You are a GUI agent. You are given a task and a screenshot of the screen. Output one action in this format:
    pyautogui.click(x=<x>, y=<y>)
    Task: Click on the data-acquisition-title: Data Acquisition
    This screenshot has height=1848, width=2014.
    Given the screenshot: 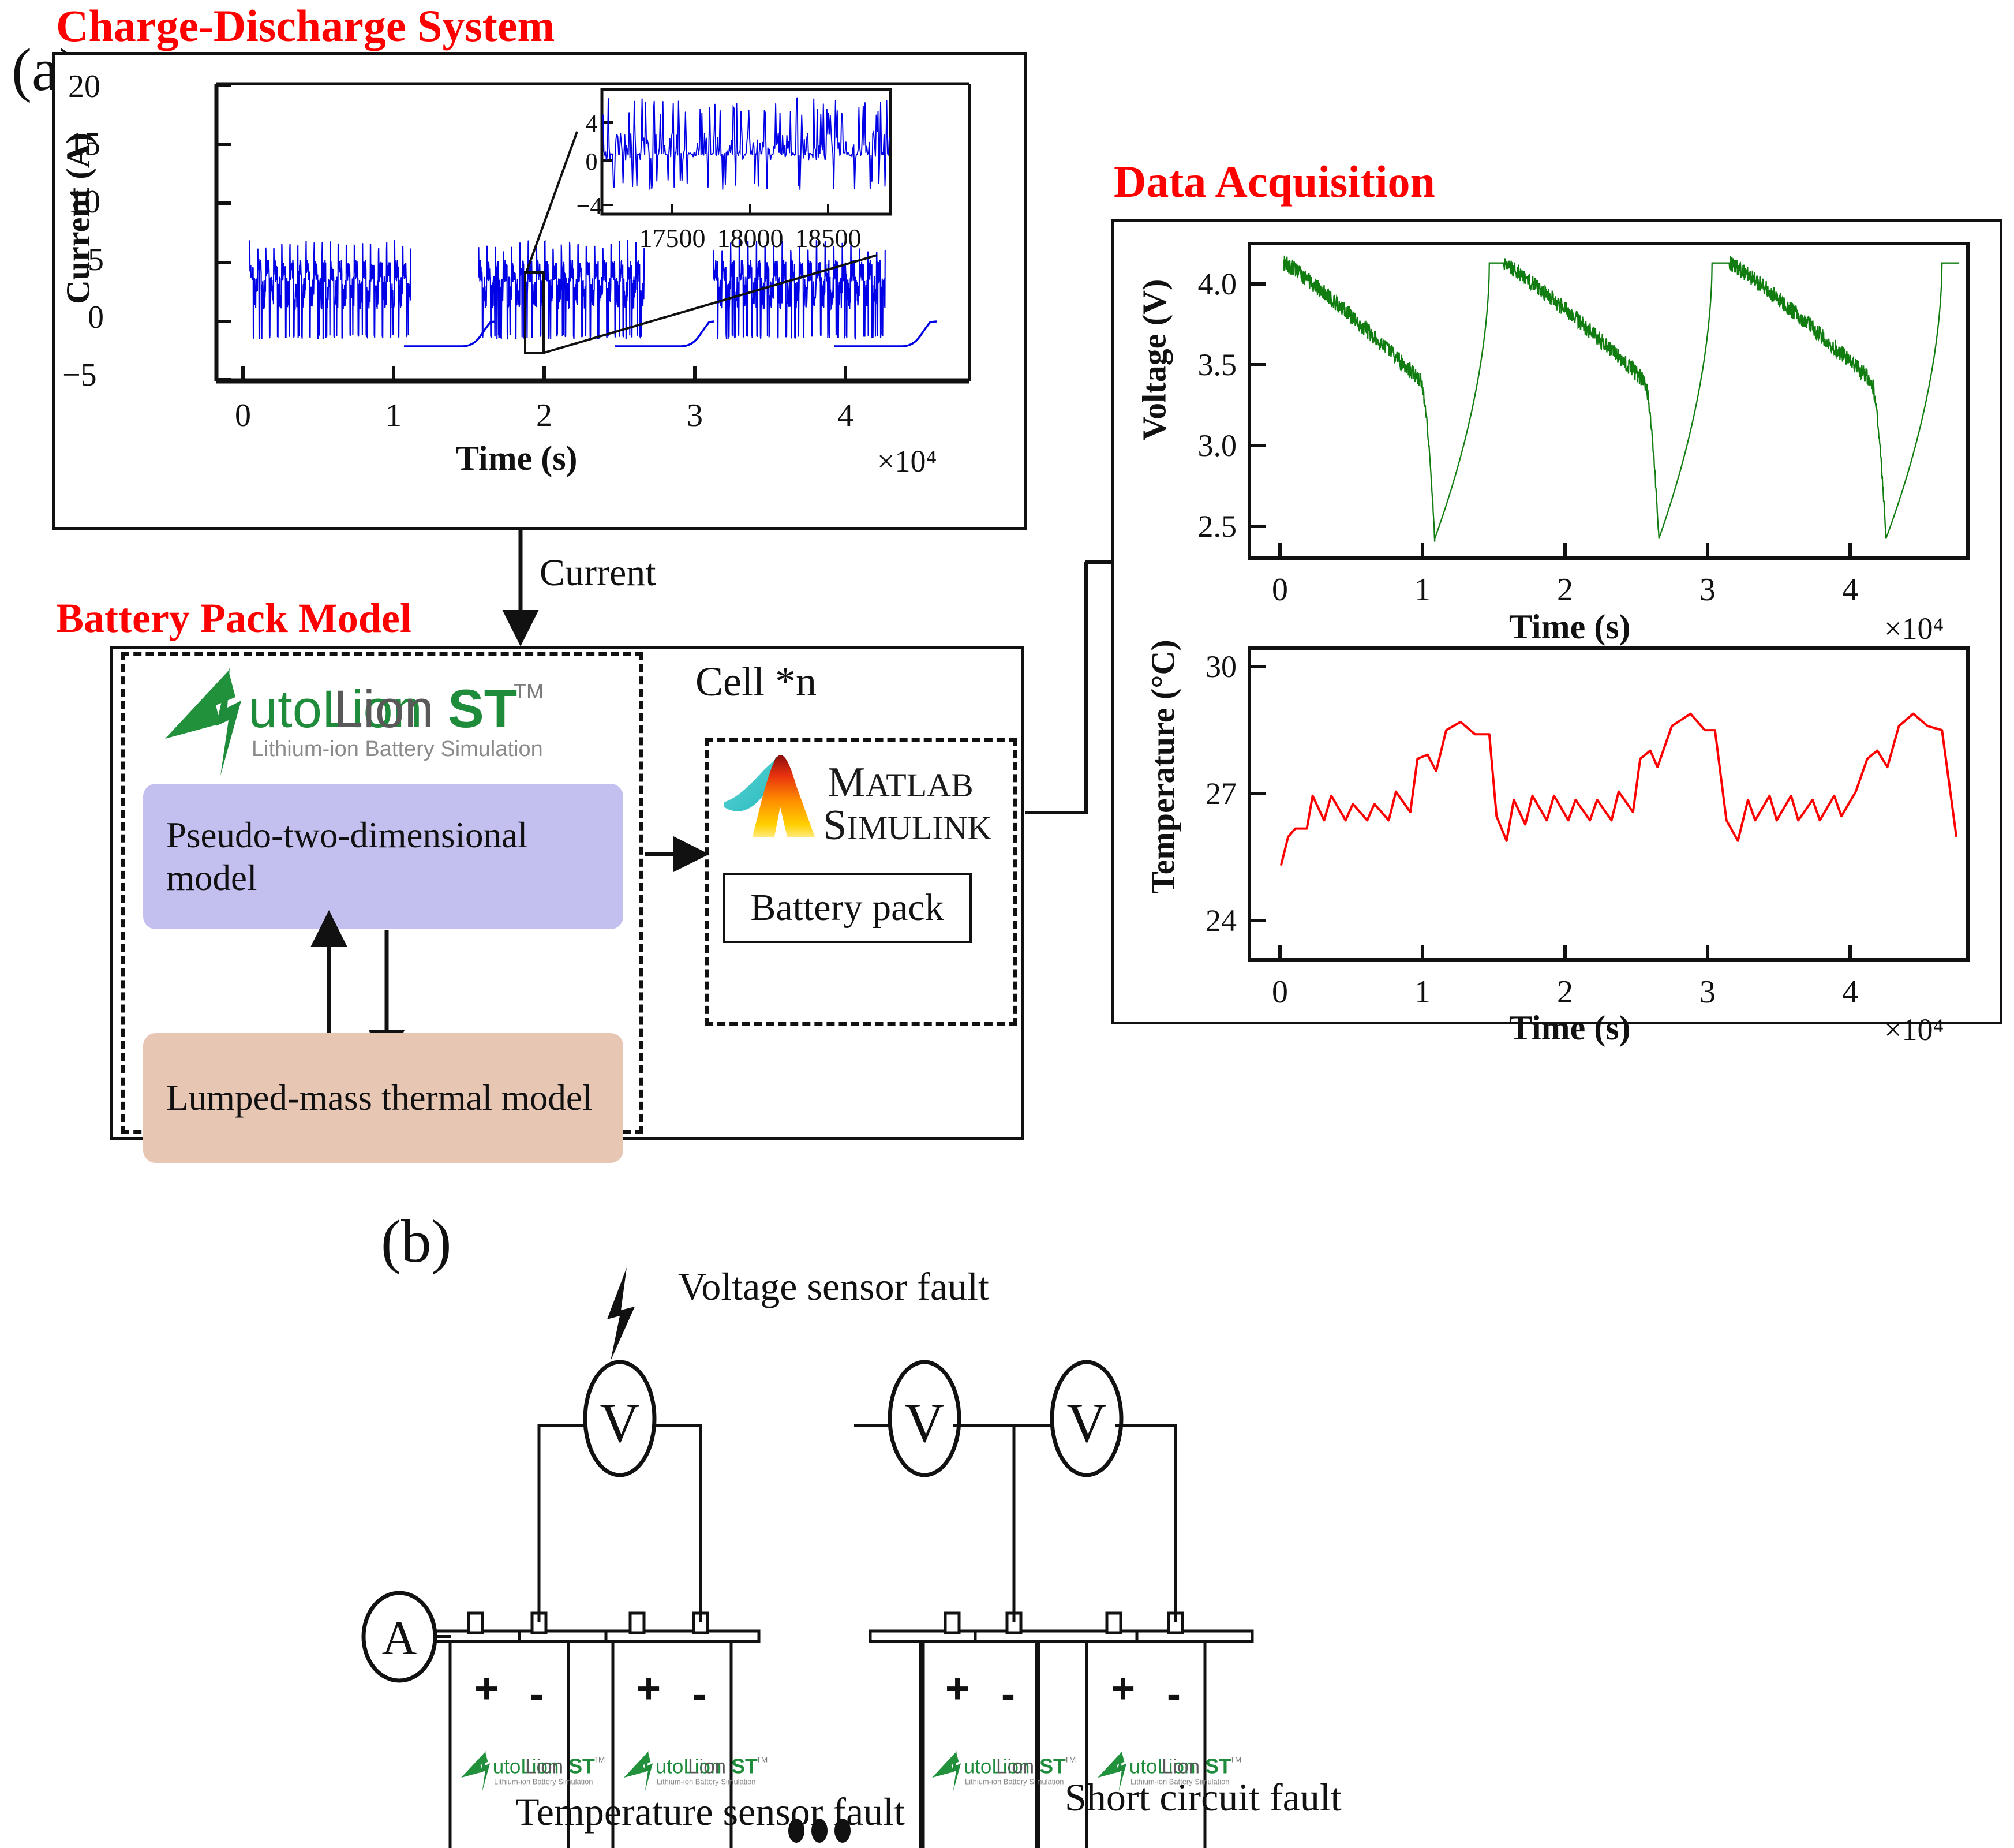 What is the action you would take?
    pyautogui.click(x=1274, y=181)
    